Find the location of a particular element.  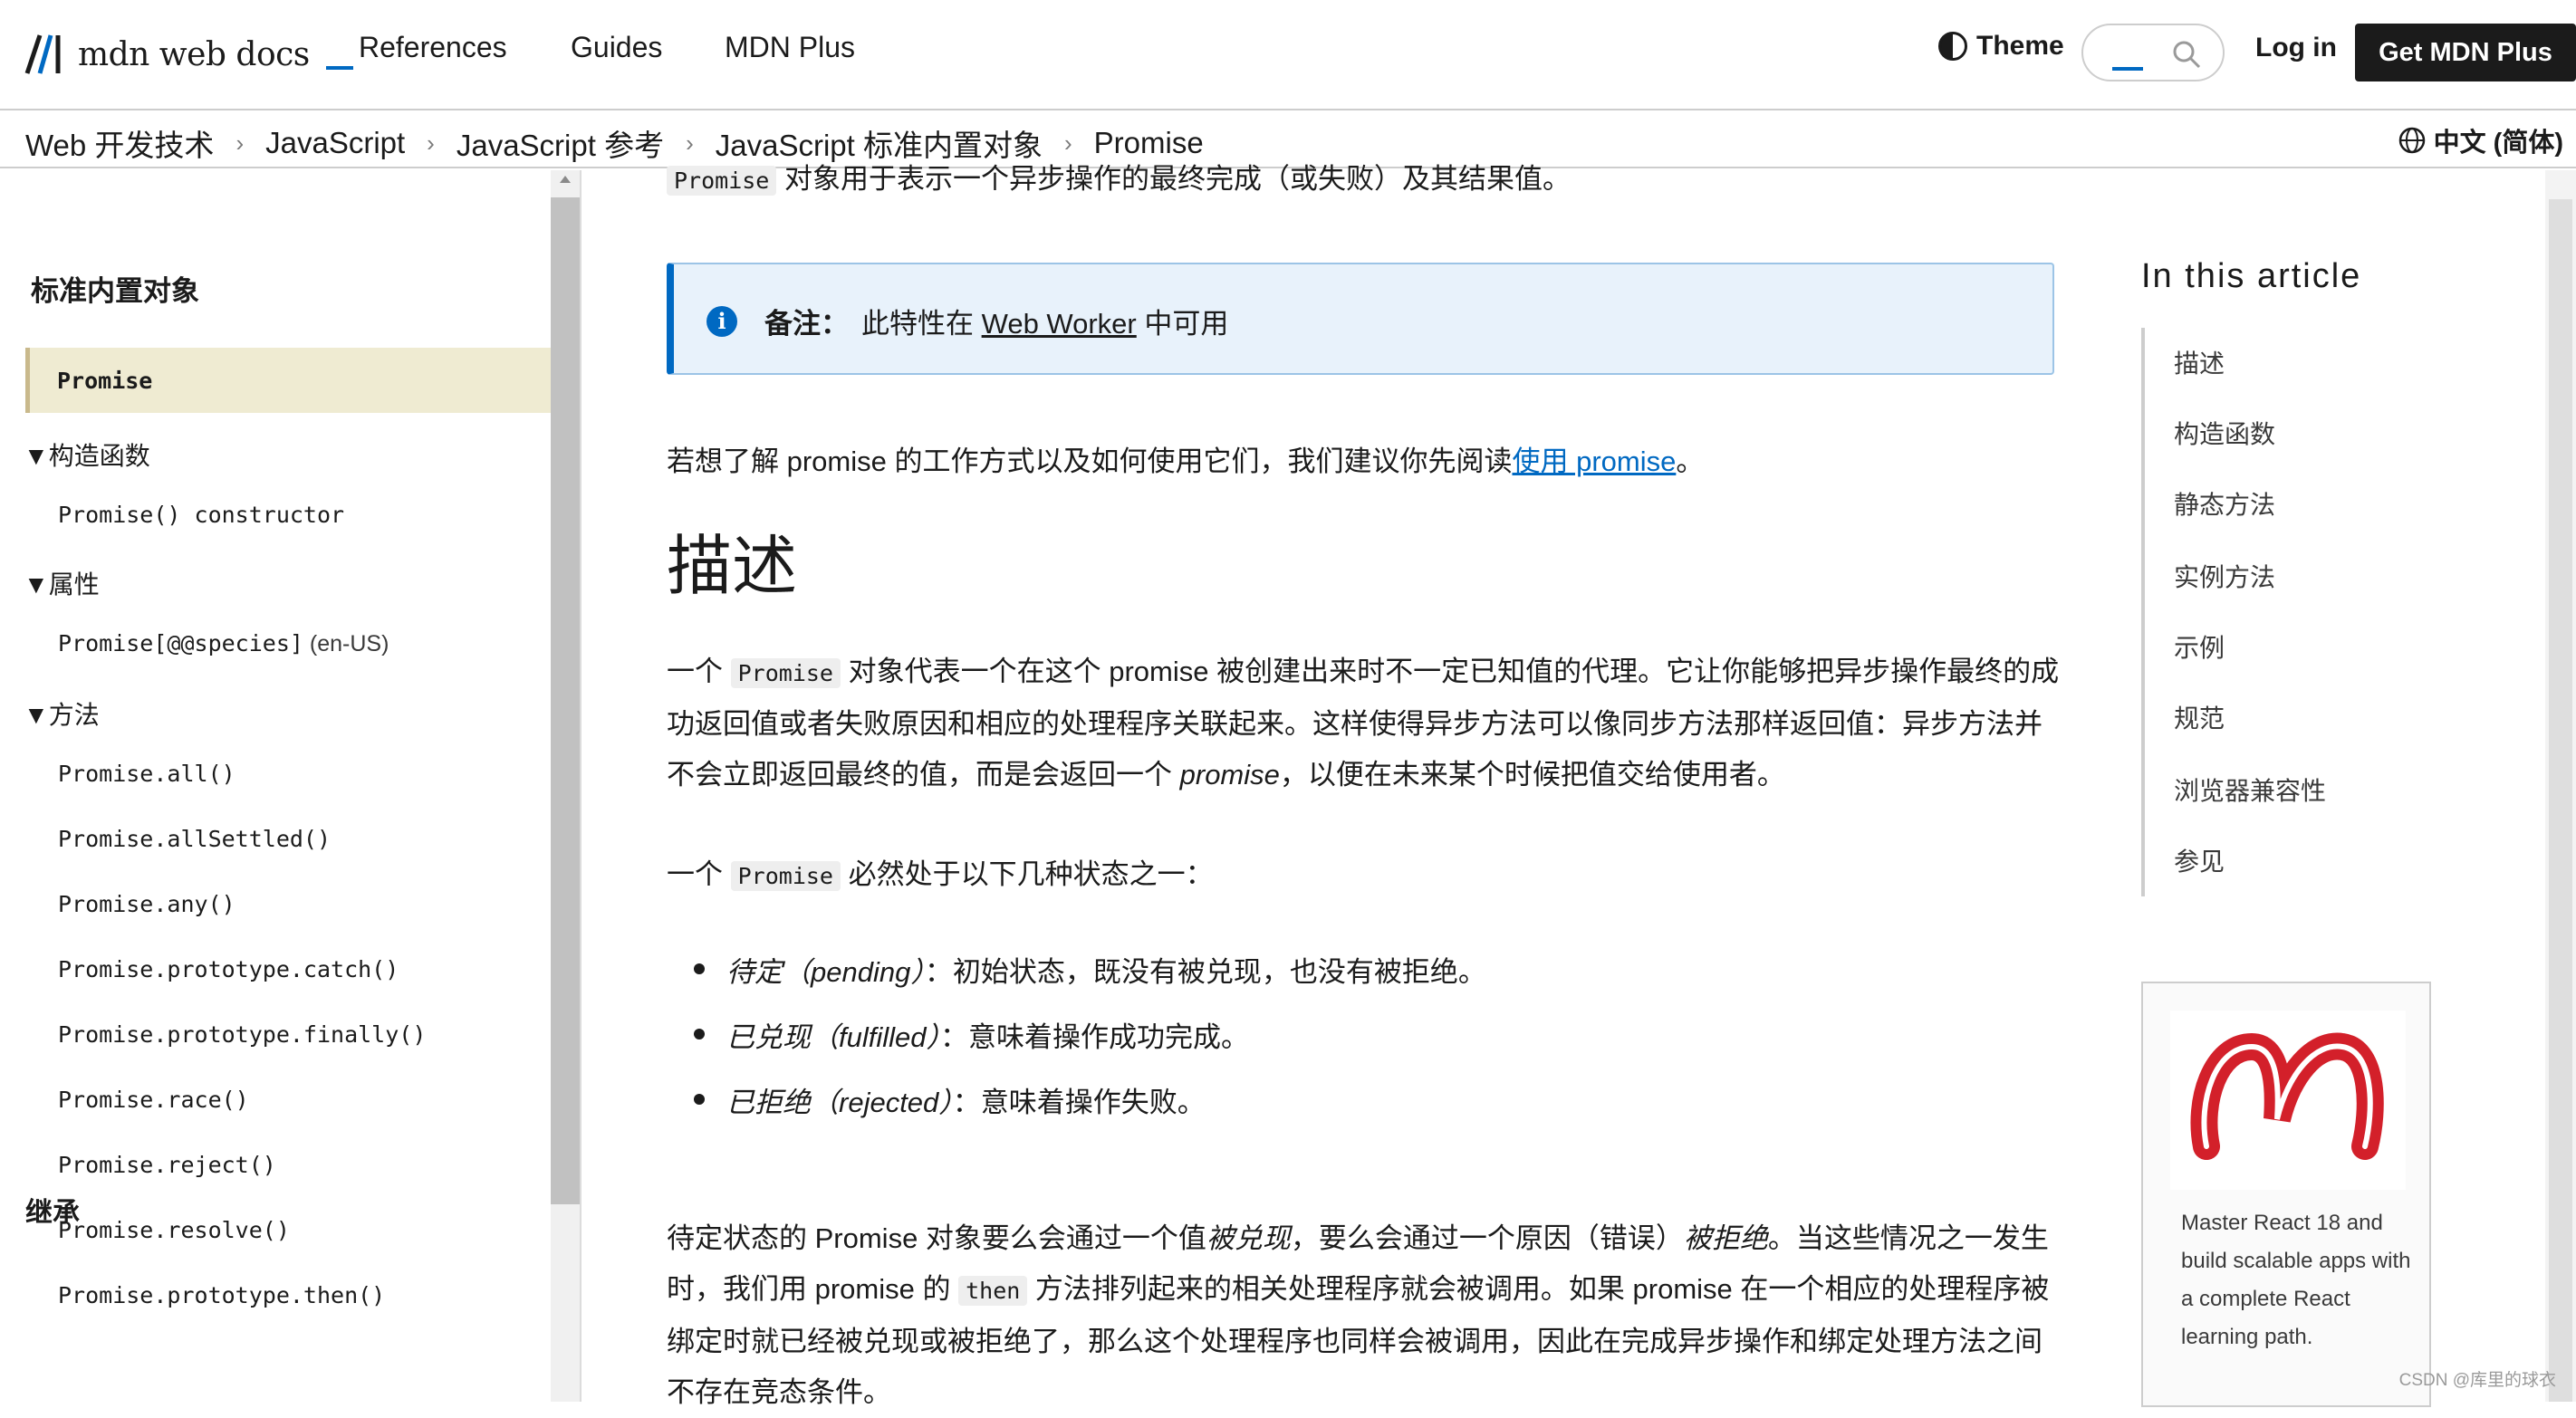

scroll-up-arrow-icon is located at coordinates (565, 179).